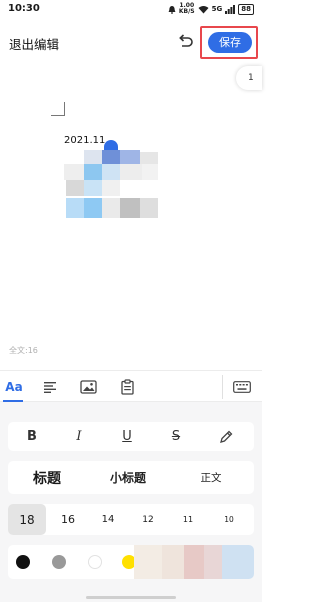 This screenshot has width=320, height=602. What do you see at coordinates (95, 562) in the screenshot?
I see `color-swatch-white` at bounding box center [95, 562].